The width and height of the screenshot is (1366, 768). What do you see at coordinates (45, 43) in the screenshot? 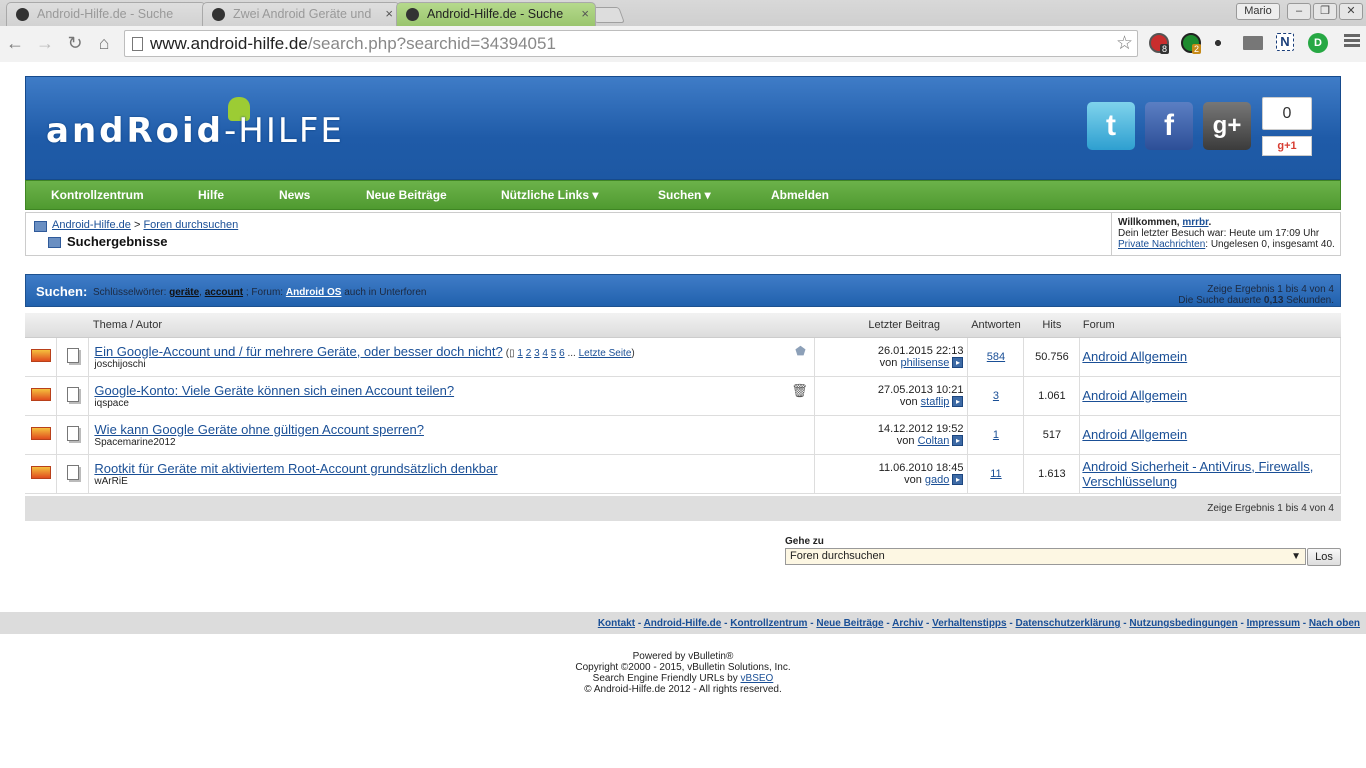
I see `forward-arrow-icon: →` at bounding box center [45, 43].